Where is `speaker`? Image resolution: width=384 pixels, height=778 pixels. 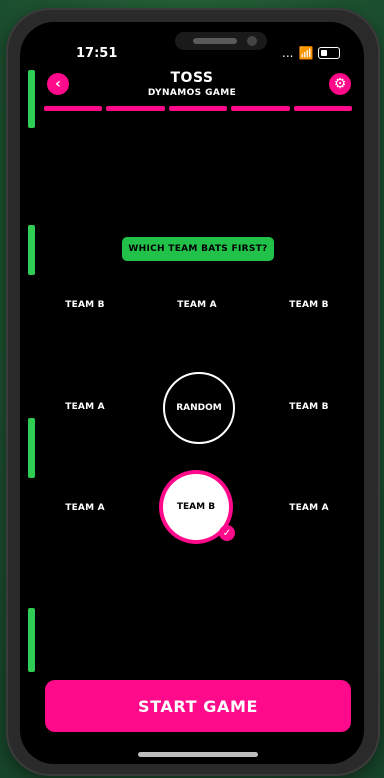
speaker is located at coordinates (215, 41).